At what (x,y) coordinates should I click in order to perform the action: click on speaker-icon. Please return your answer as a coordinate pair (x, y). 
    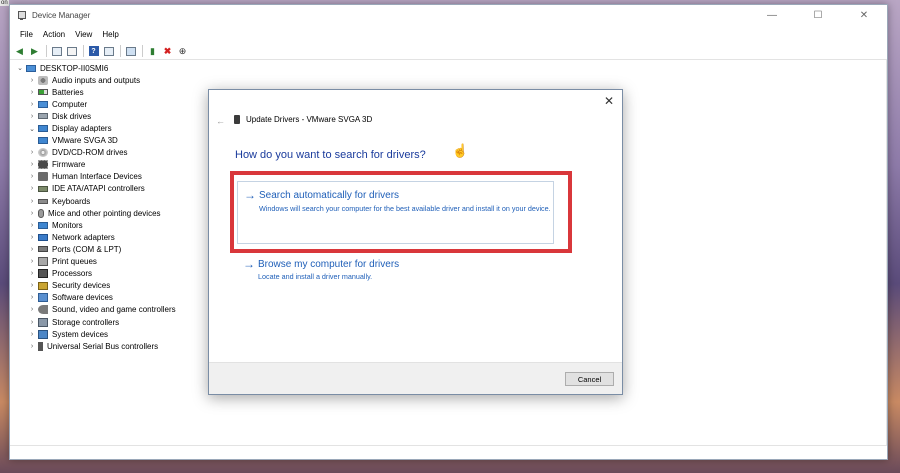
    Looking at the image, I should click on (43, 80).